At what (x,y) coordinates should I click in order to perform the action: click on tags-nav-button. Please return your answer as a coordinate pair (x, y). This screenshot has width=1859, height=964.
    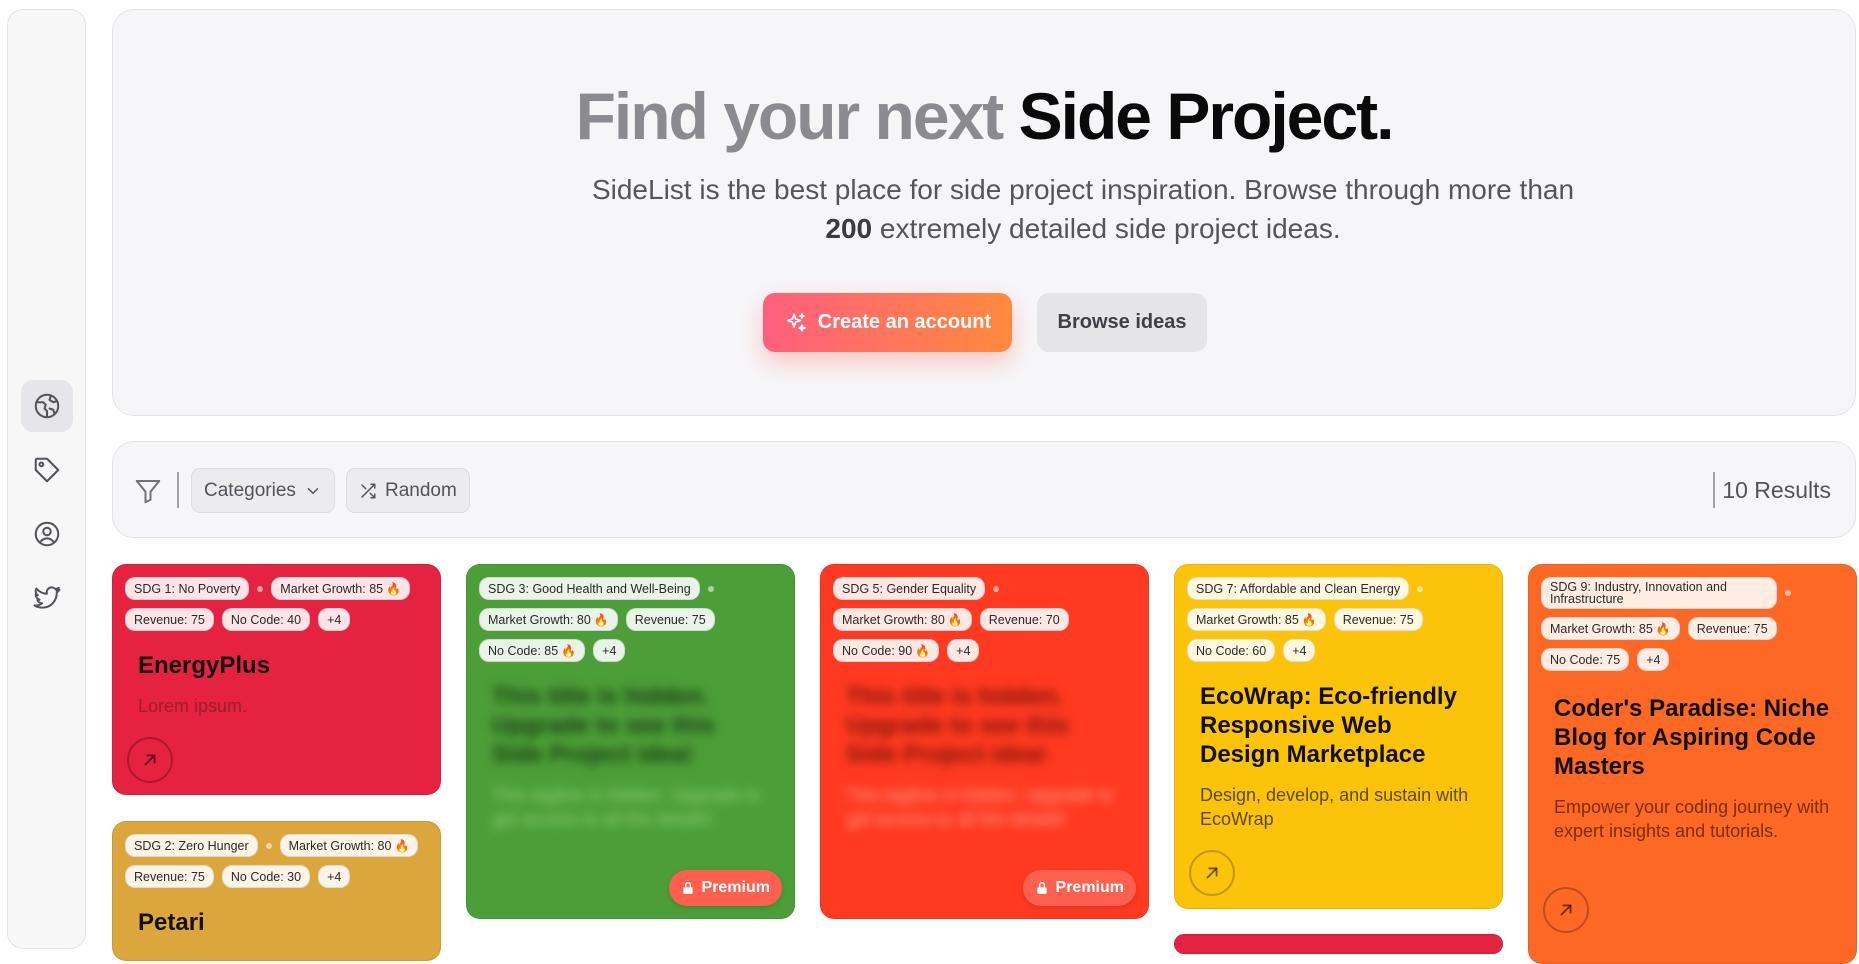
    Looking at the image, I should click on (47, 470).